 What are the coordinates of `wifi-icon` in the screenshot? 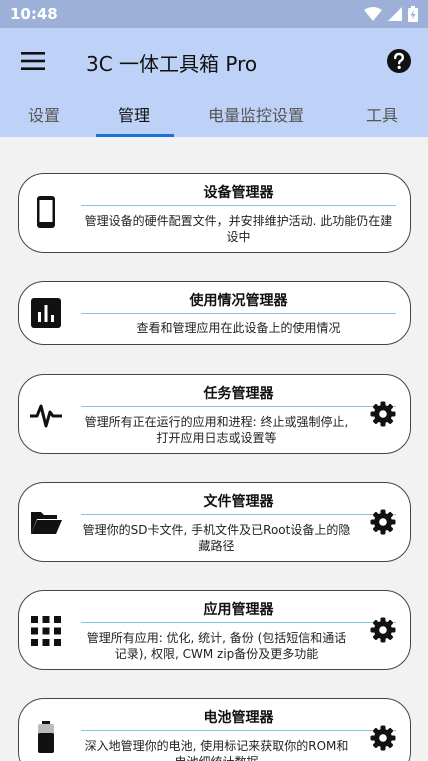 It's located at (373, 14).